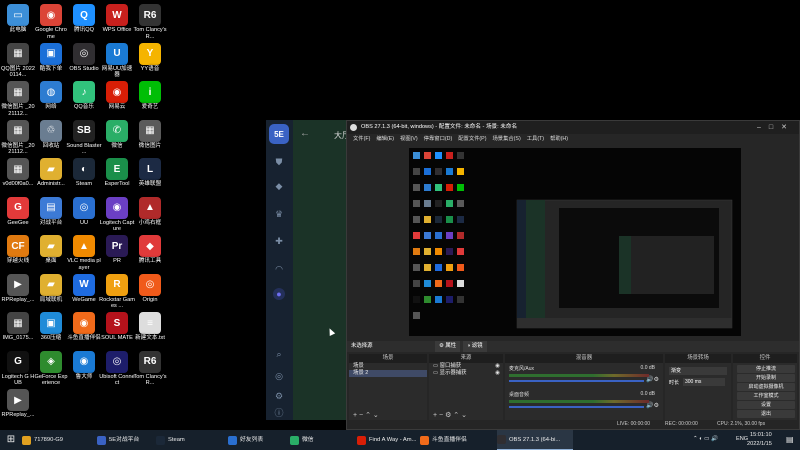 The width and height of the screenshot is (800, 450). Describe the element at coordinates (84, 19) in the screenshot. I see `desktop-icon: Q 腾讯QQ` at that location.